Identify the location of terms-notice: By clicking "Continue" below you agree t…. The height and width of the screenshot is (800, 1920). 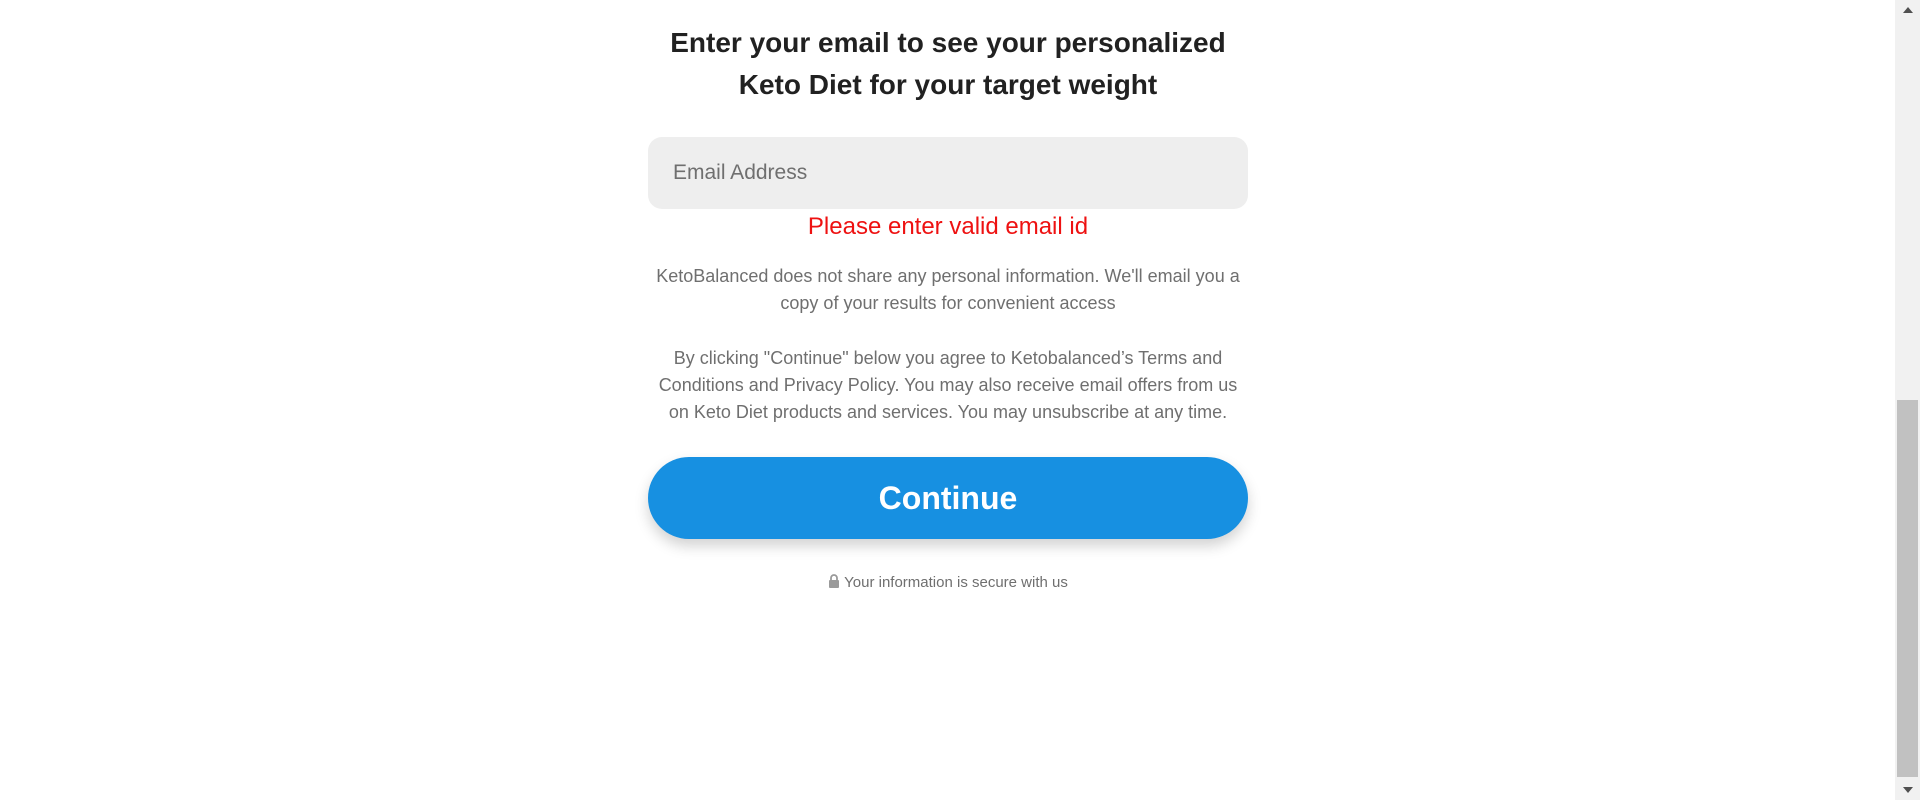
(948, 385).